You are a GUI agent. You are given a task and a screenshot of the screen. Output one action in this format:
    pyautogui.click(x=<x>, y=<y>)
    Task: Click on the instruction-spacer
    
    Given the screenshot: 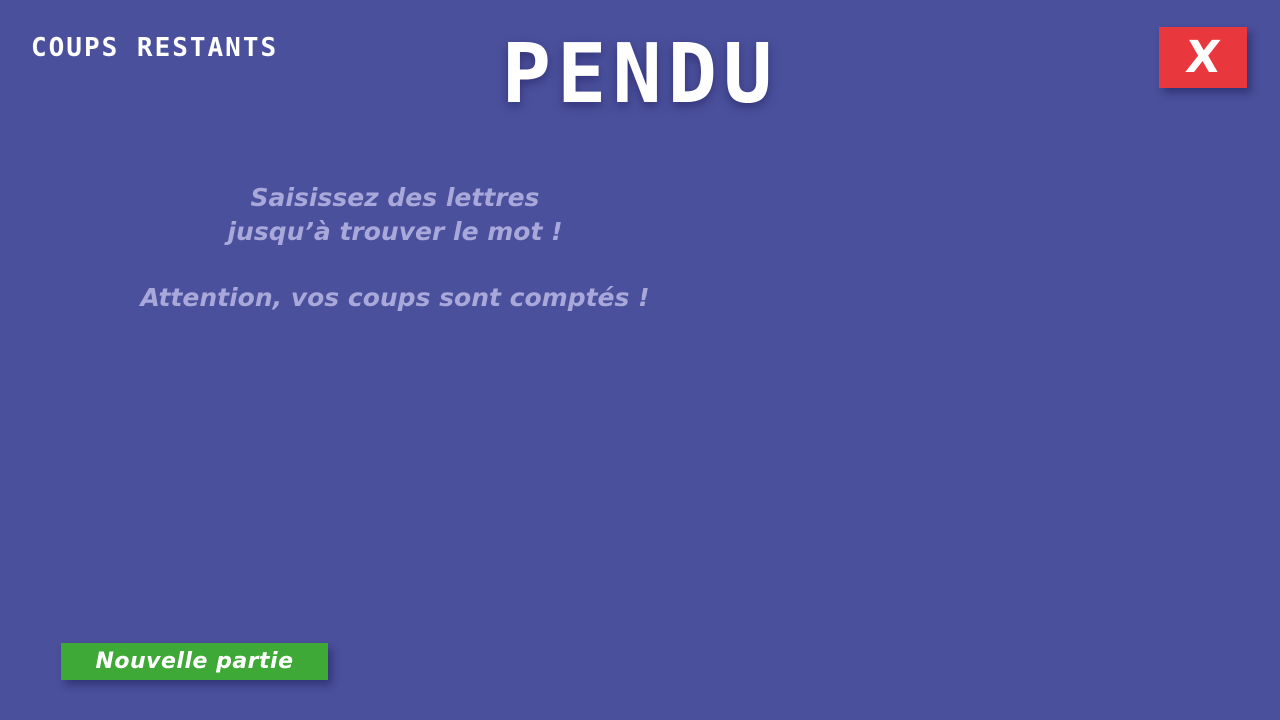 What is the action you would take?
    pyautogui.click(x=395, y=265)
    